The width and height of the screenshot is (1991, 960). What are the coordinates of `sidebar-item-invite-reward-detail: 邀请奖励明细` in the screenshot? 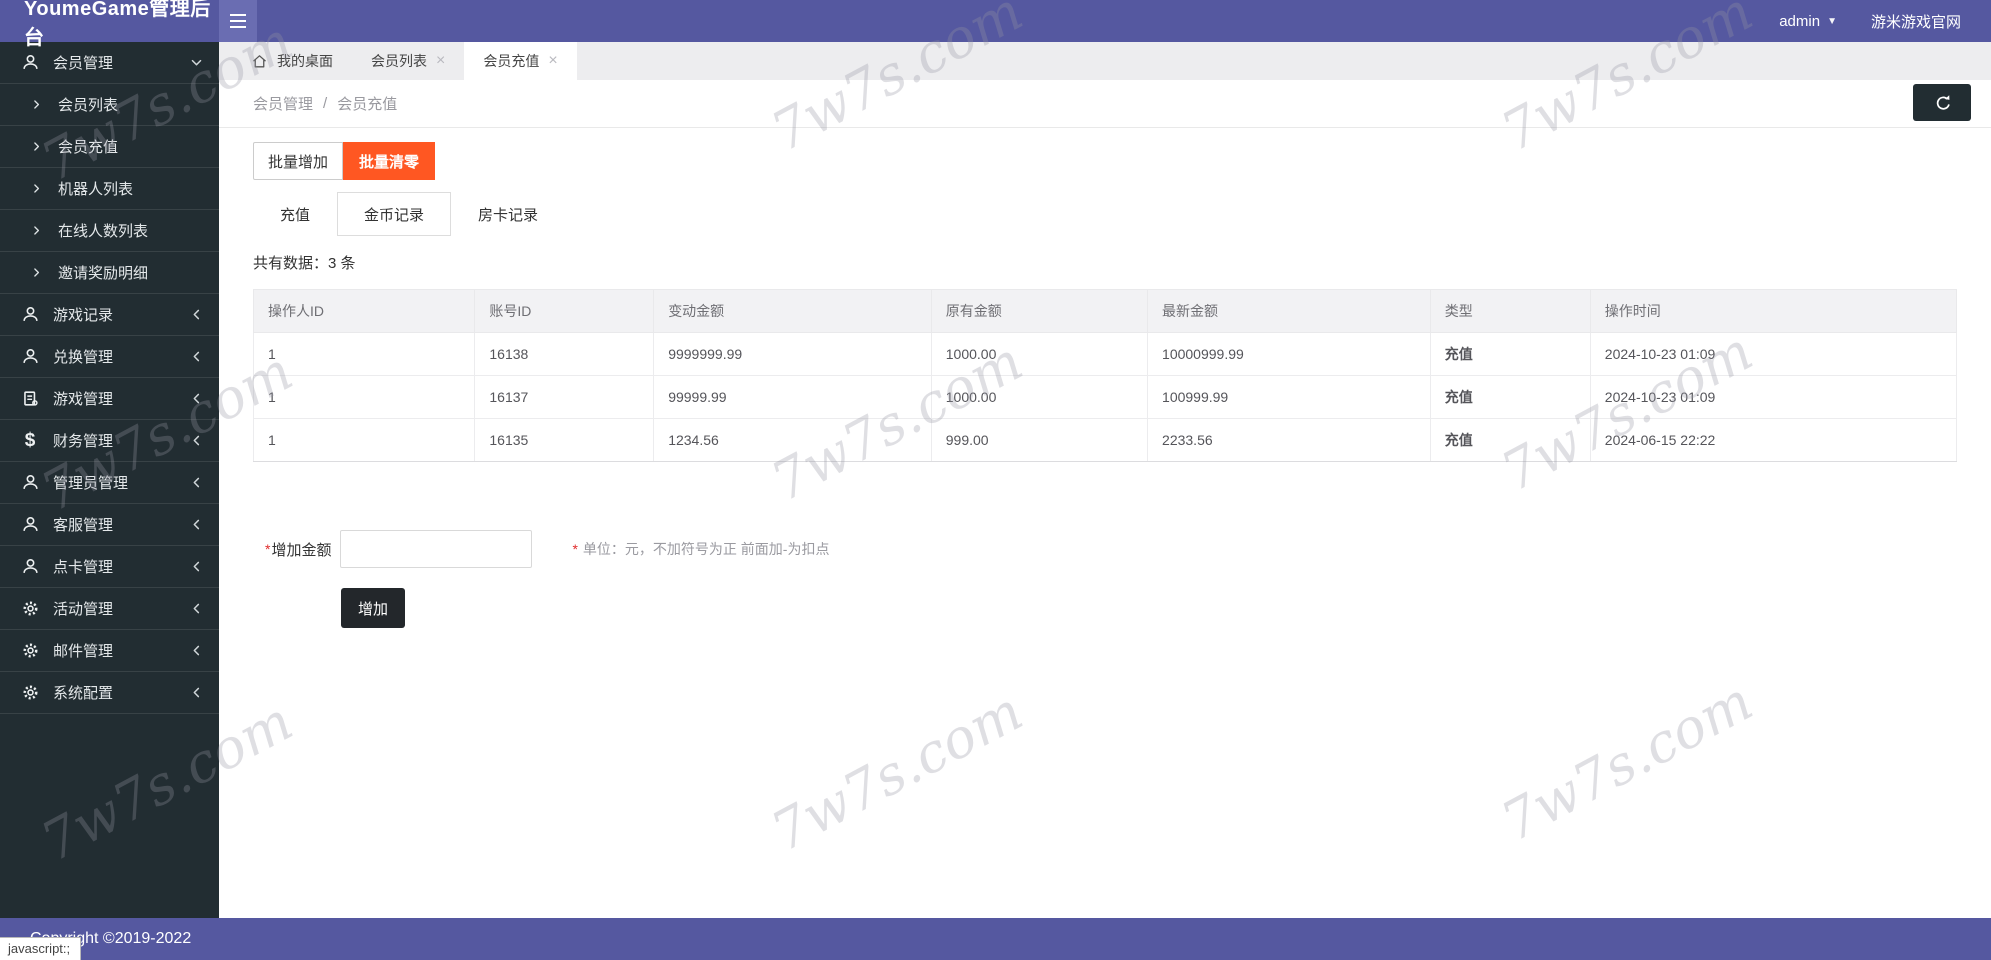 It's located at (109, 273).